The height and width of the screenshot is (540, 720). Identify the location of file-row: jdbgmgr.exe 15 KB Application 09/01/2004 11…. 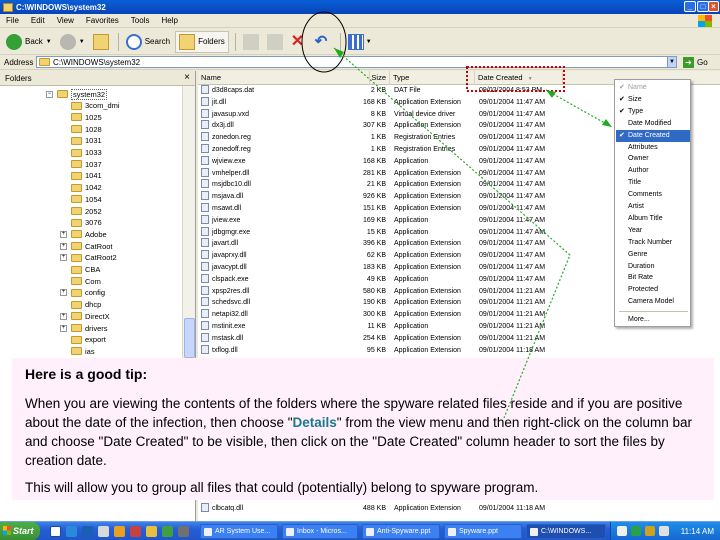
(408, 232).